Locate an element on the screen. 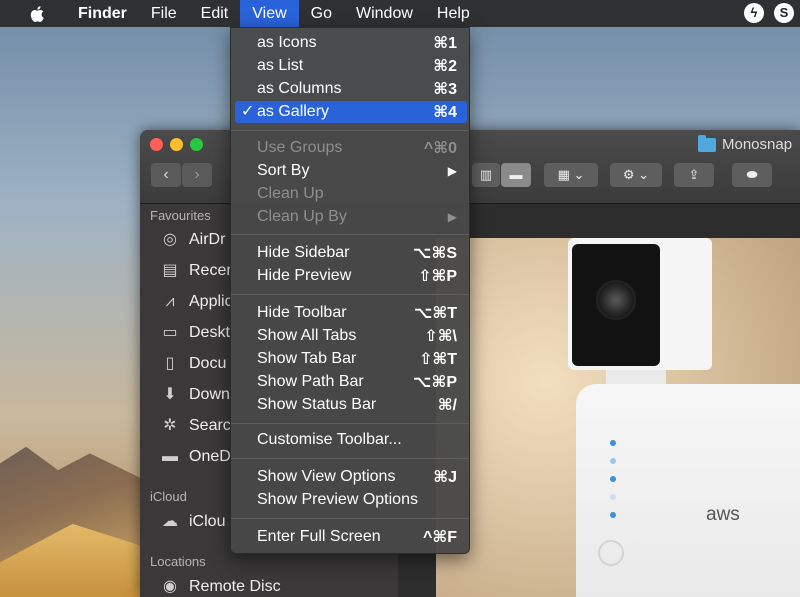 The height and width of the screenshot is (597, 800). sidebar-item-search: ✲ Searc is located at coordinates (195, 426).